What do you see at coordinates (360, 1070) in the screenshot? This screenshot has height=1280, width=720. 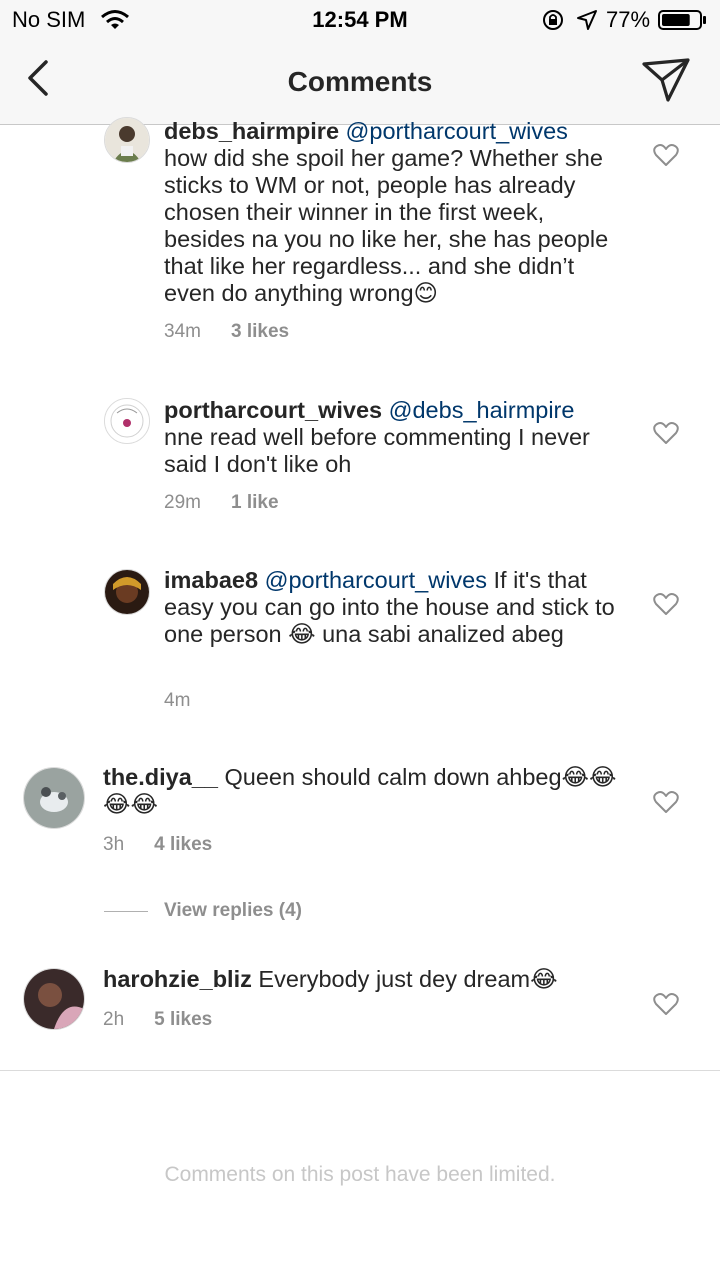 I see `footer-divider` at bounding box center [360, 1070].